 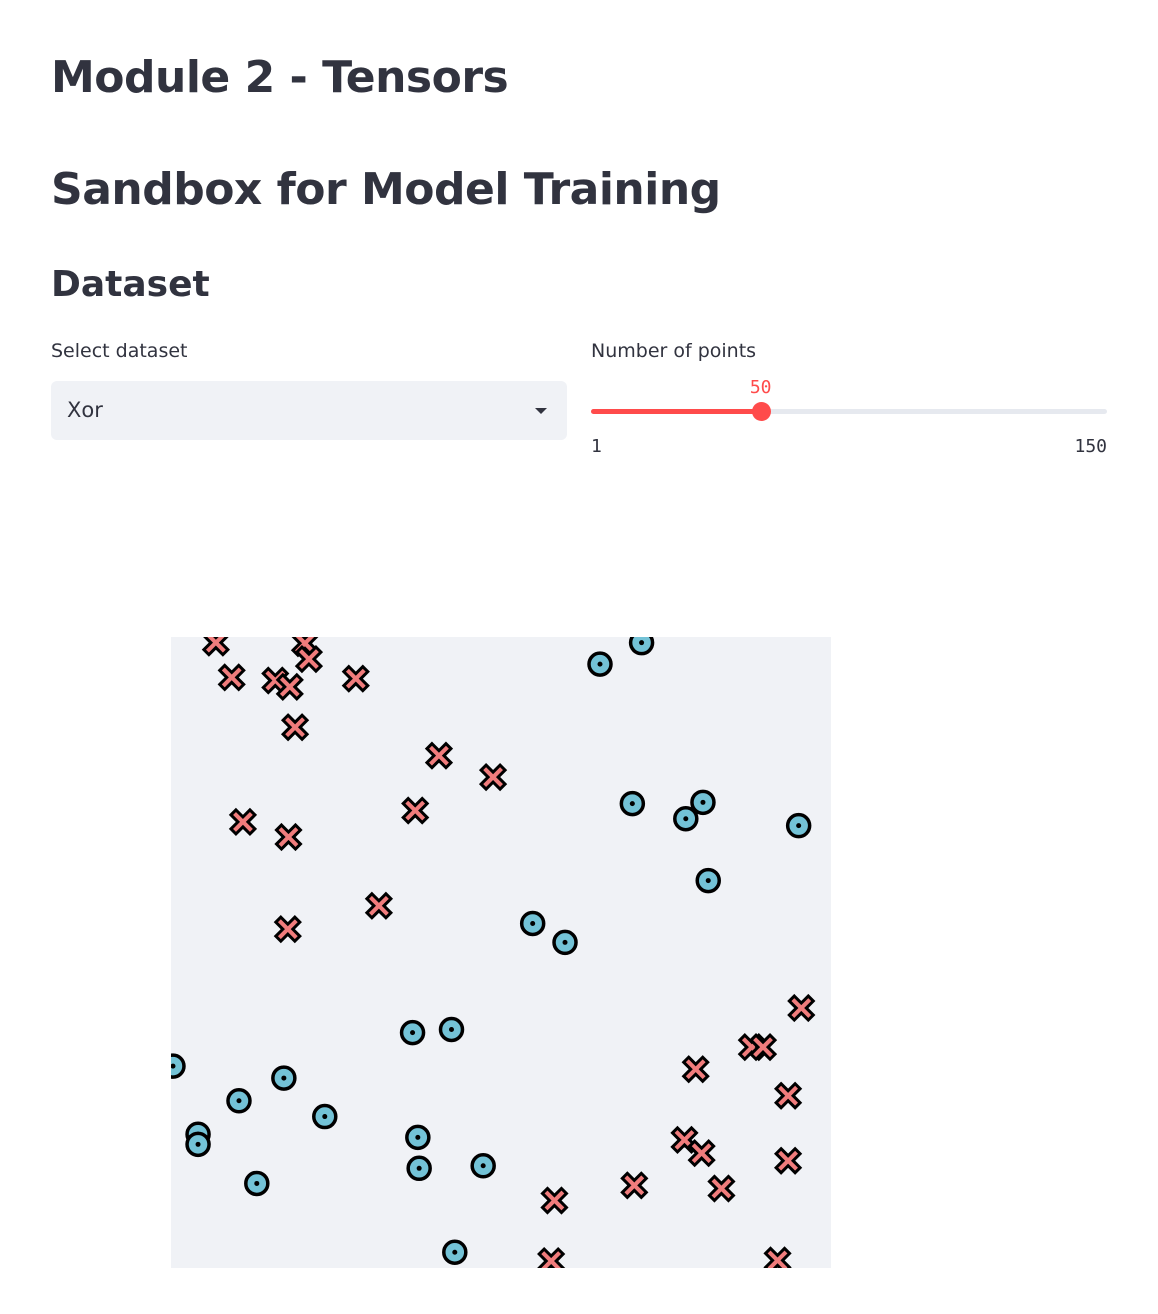 I want to click on chevron-down-icon, so click(x=541, y=411).